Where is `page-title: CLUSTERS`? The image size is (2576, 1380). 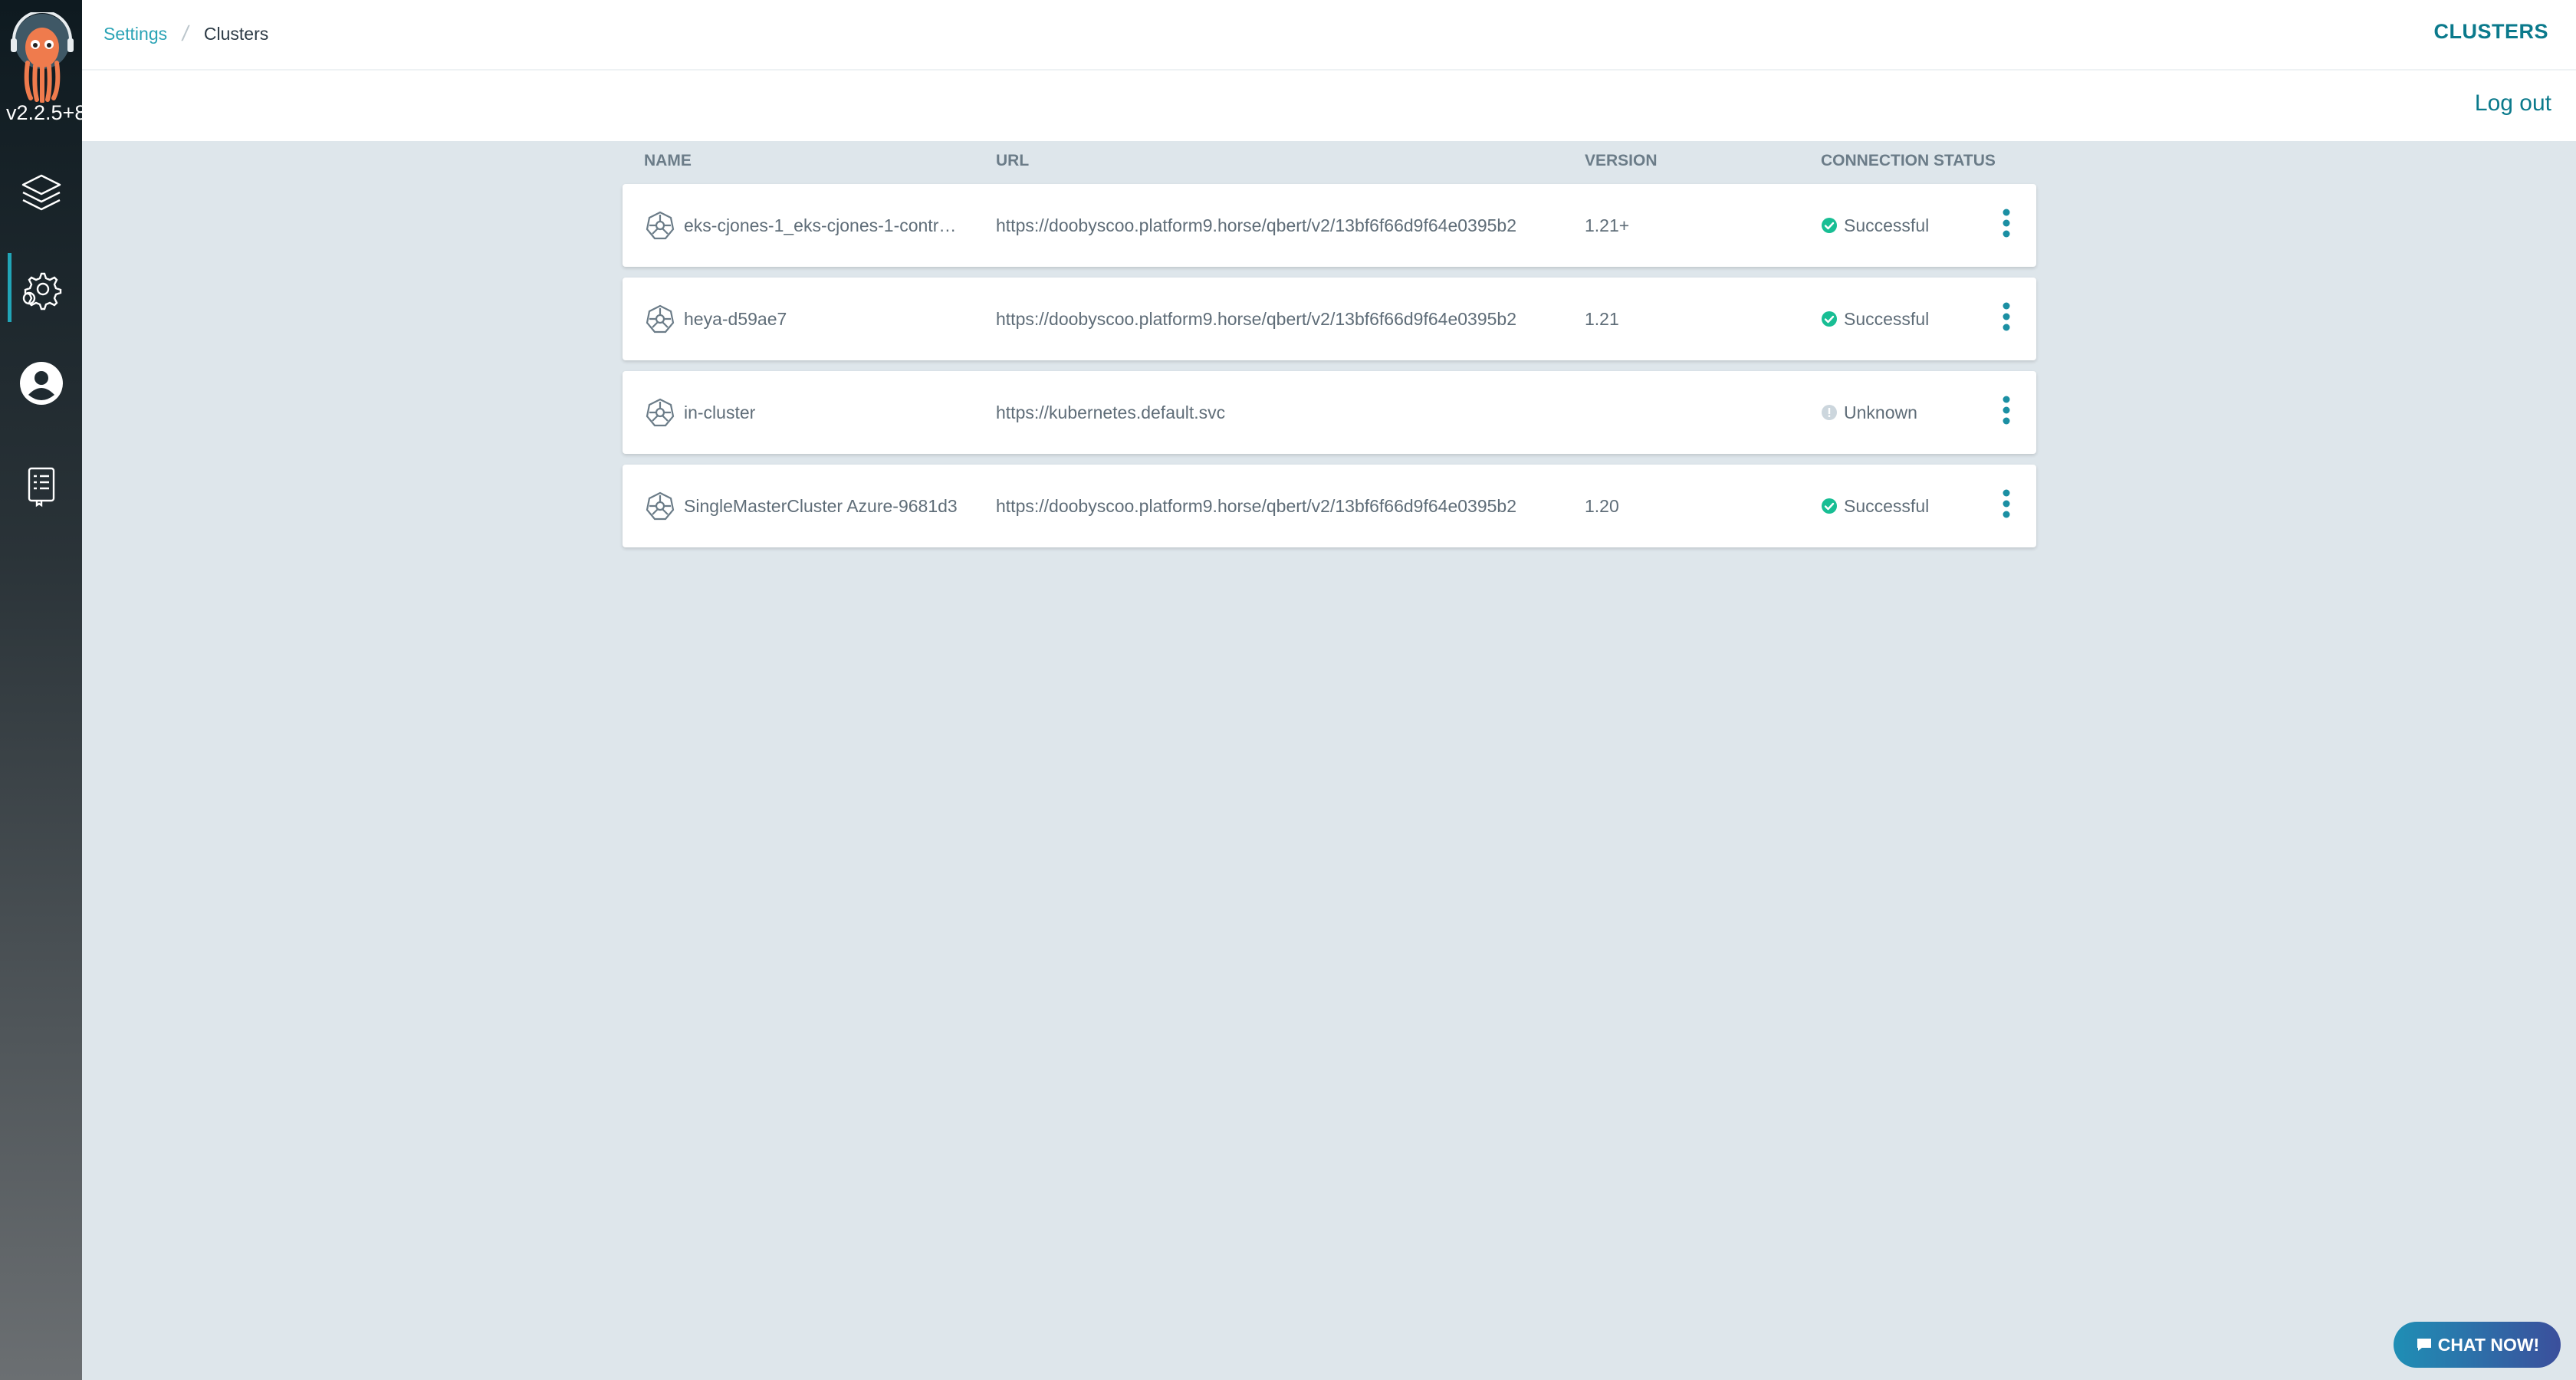 page-title: CLUSTERS is located at coordinates (2491, 32).